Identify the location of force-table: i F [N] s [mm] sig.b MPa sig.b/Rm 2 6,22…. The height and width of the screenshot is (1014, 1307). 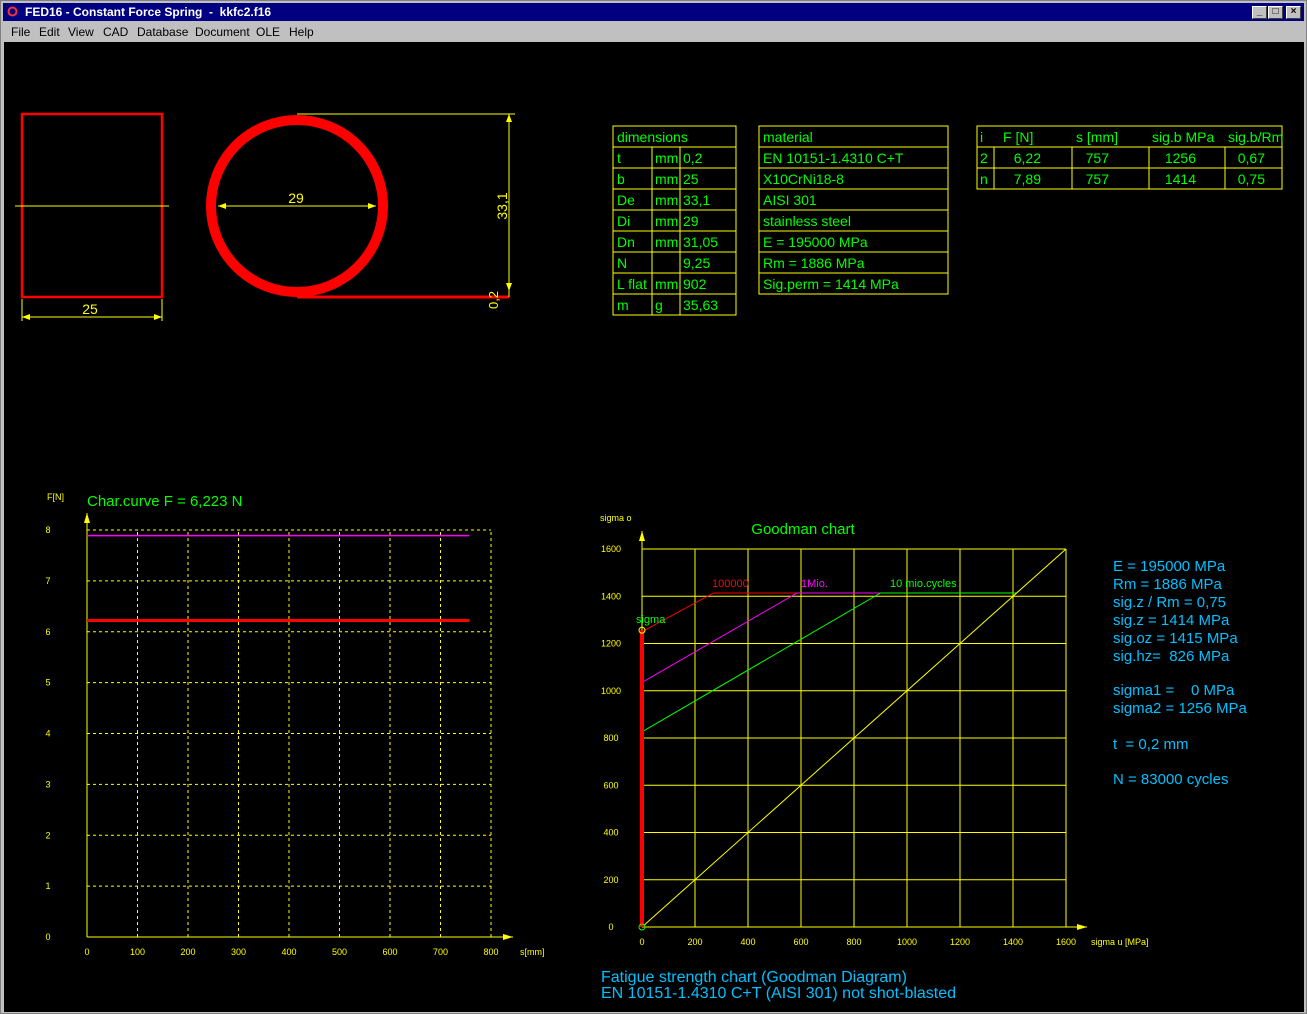
(1129, 157).